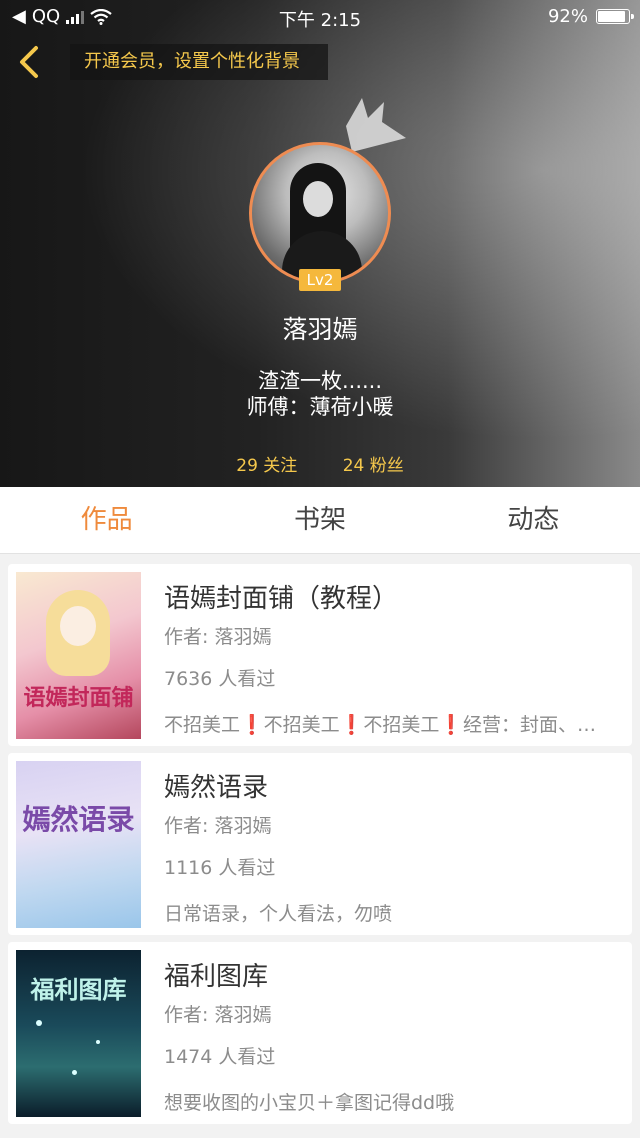 This screenshot has height=1138, width=640. Describe the element at coordinates (320, 463) in the screenshot. I see `follow-stats: 29 关注 24 粉丝` at that location.